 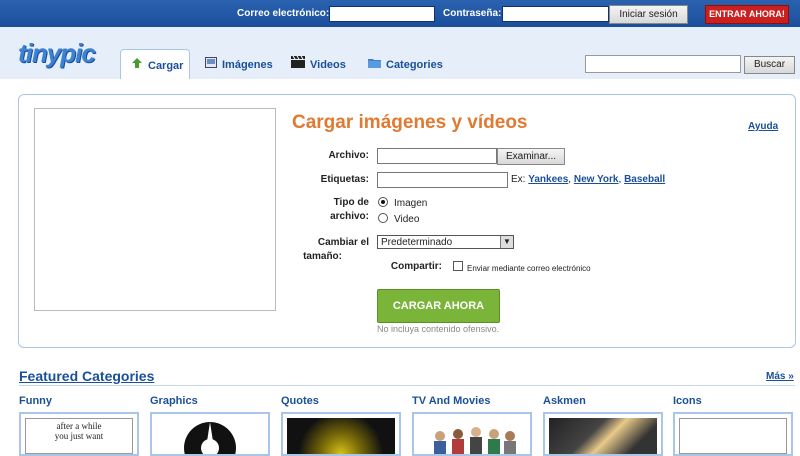 I want to click on file-type-label-2: archivo:, so click(x=349, y=216).